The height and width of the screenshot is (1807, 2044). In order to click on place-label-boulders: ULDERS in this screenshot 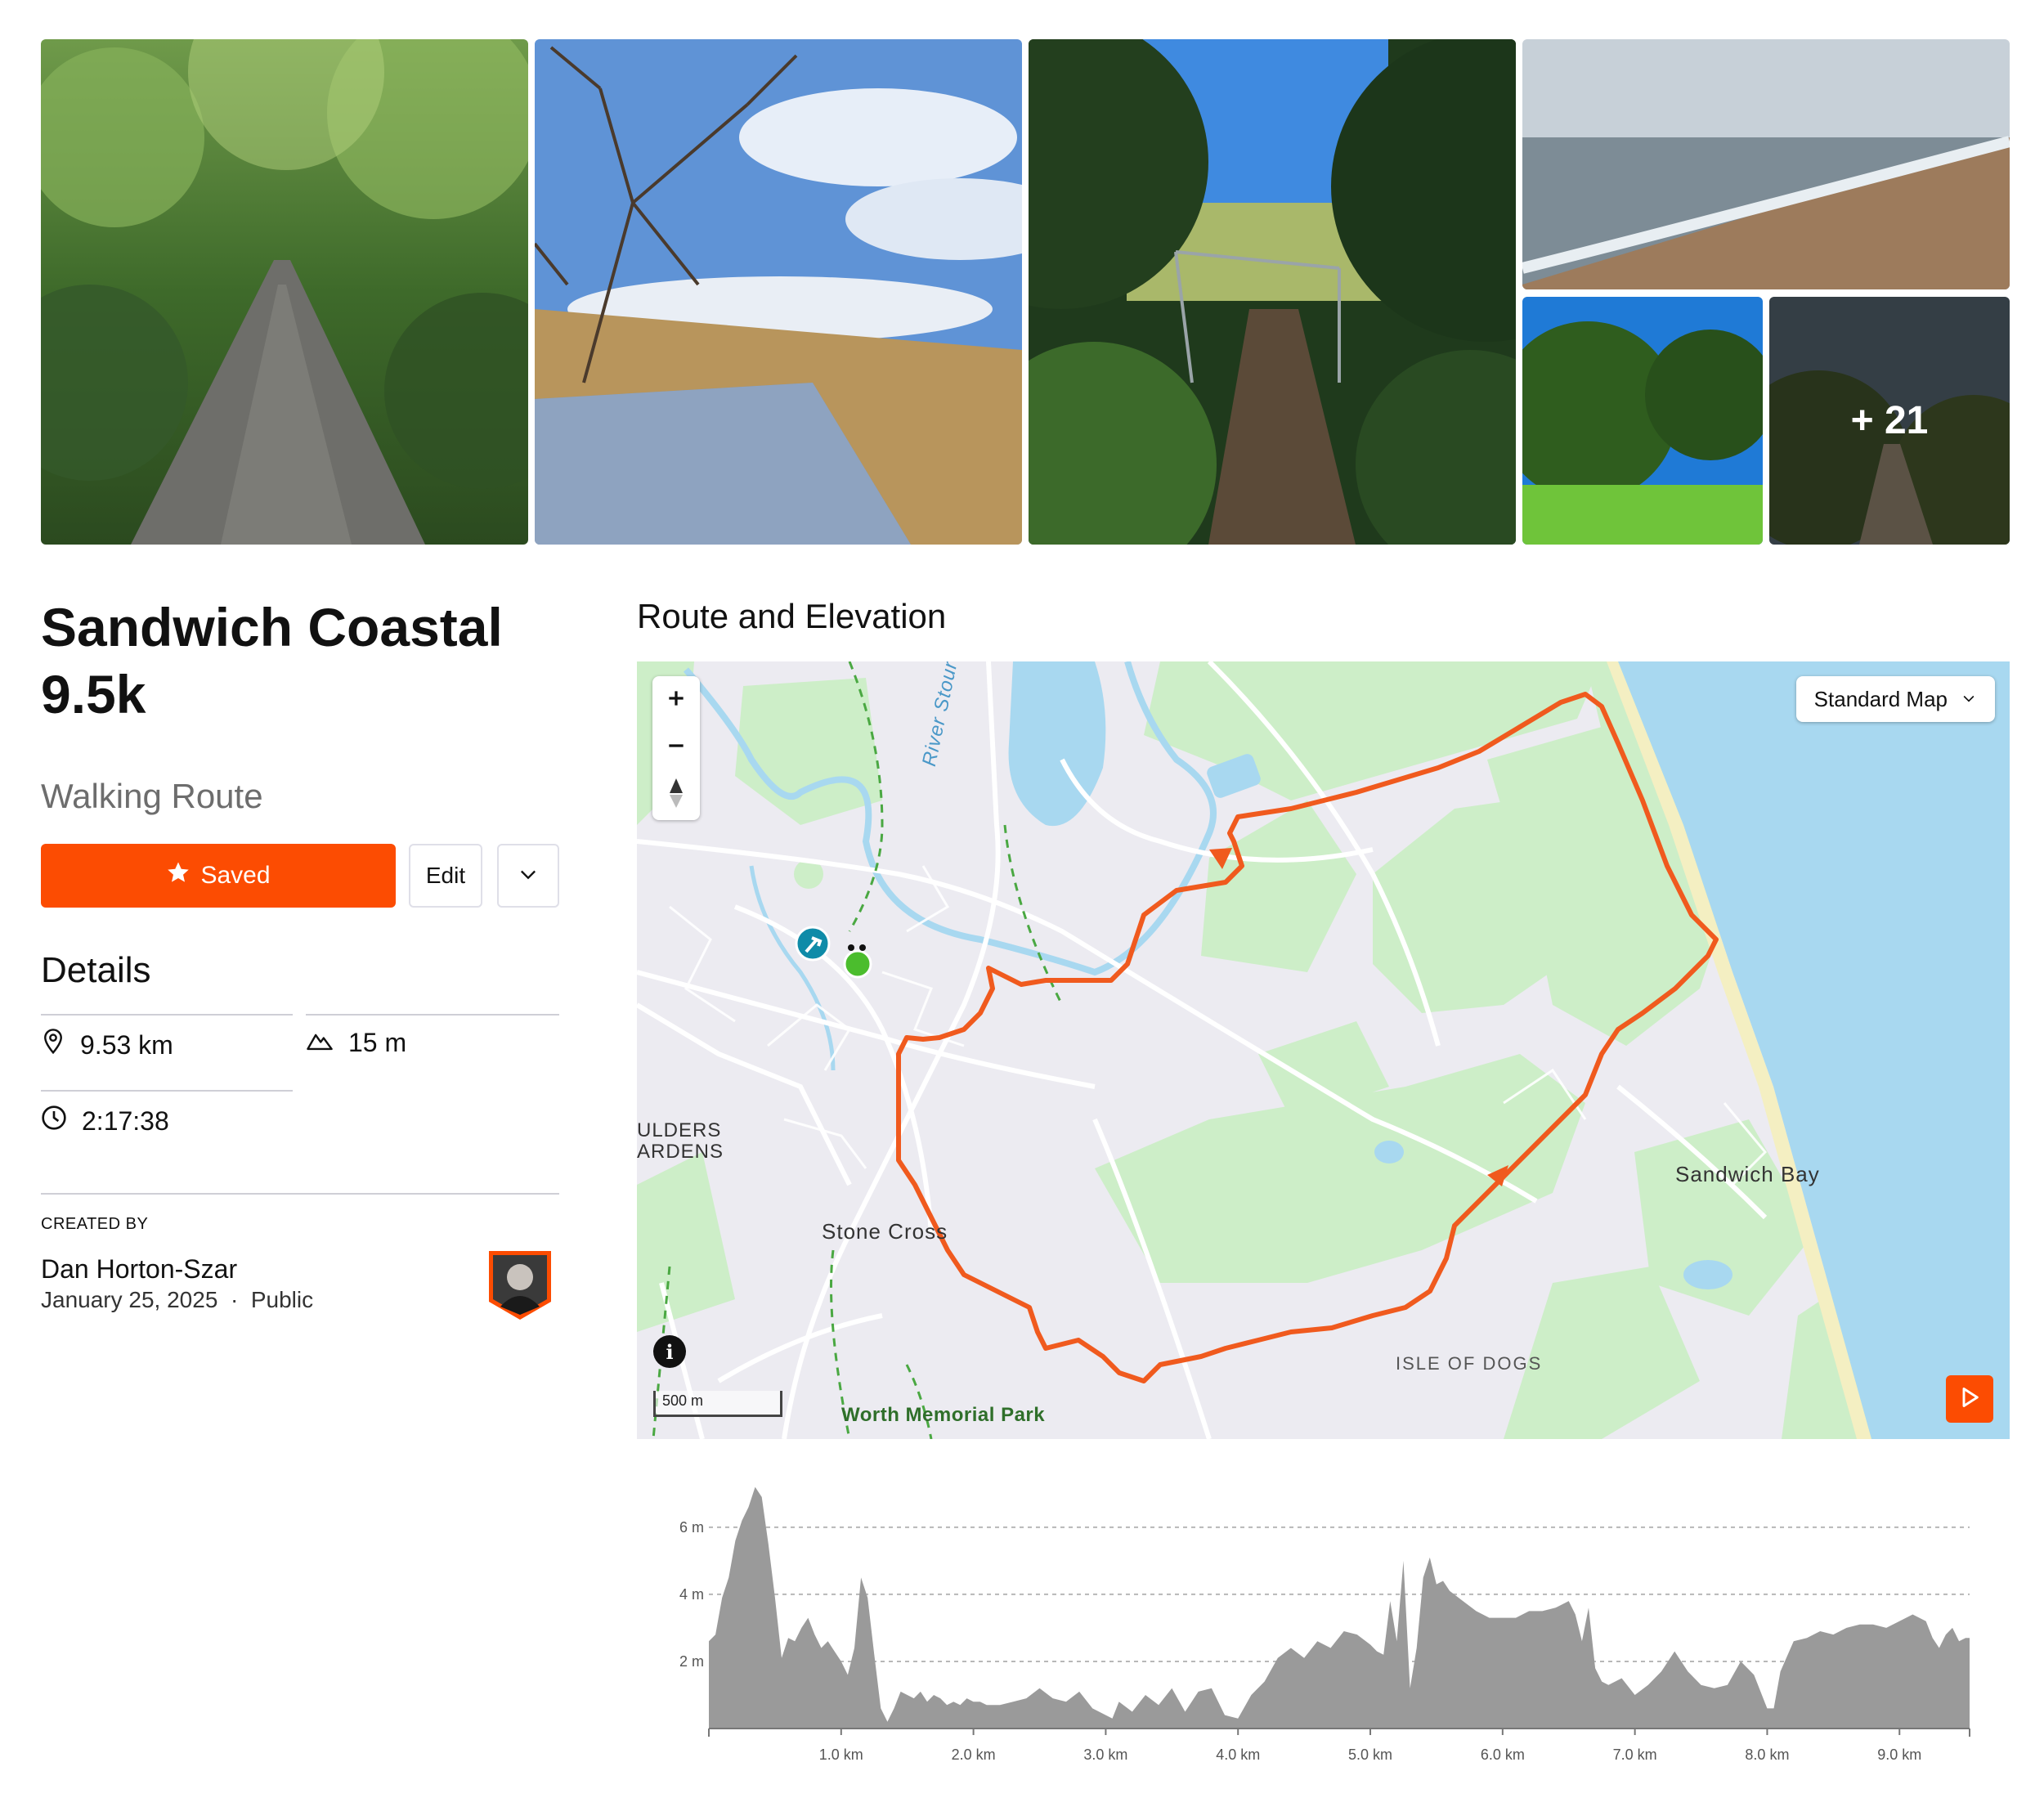, I will do `click(679, 1130)`.